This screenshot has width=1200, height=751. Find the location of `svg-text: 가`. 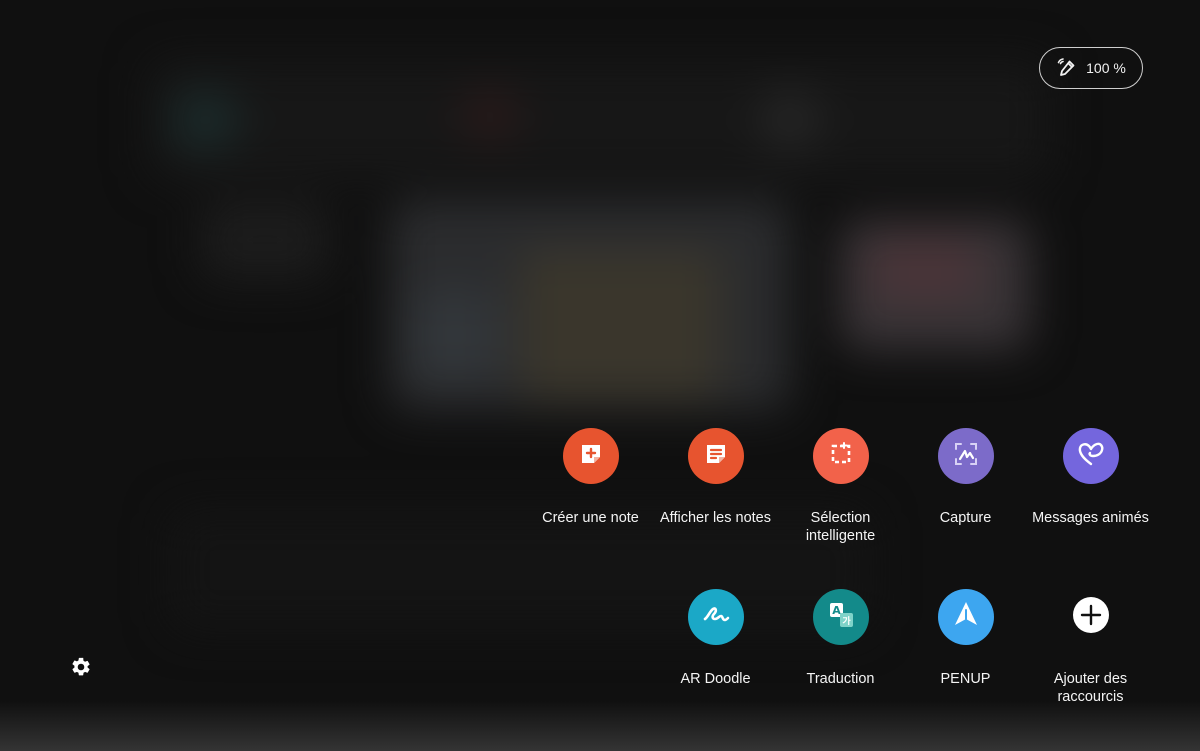

svg-text: 가 is located at coordinates (846, 621).